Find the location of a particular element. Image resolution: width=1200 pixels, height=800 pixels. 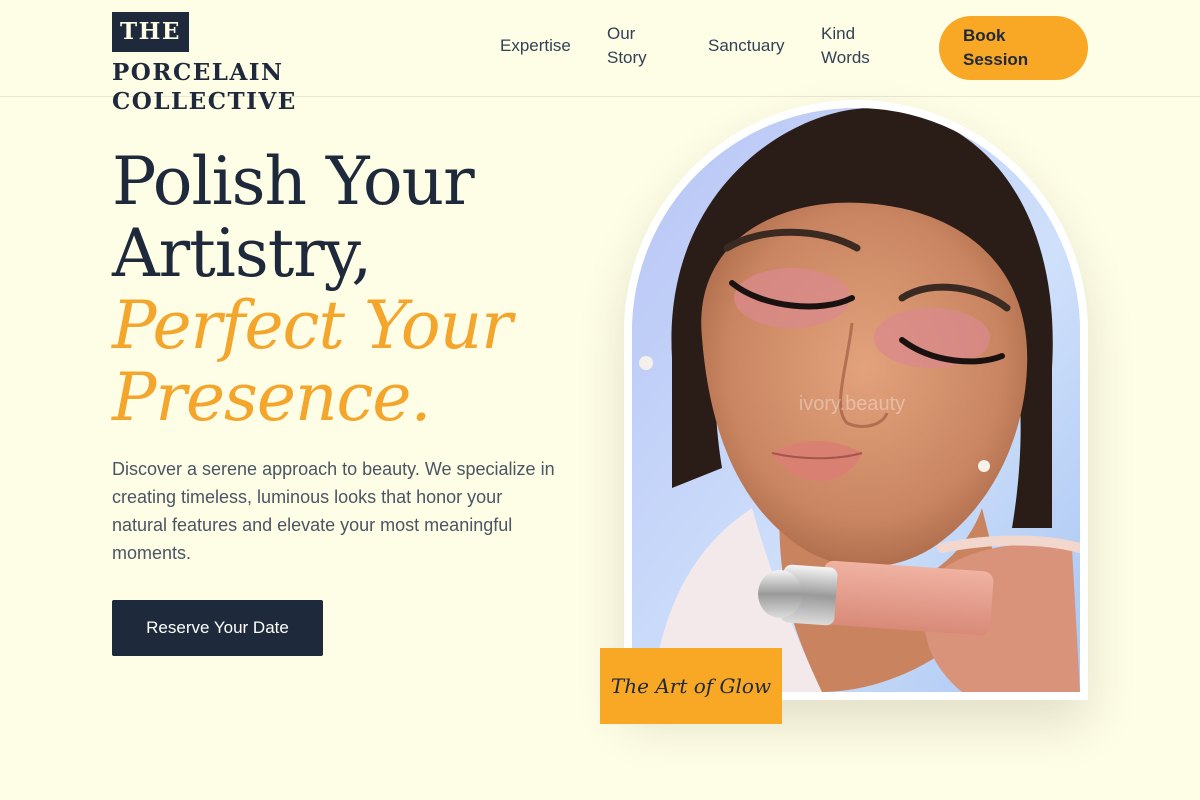

logo-word-collective: COLLECTIVE is located at coordinates (204, 101).